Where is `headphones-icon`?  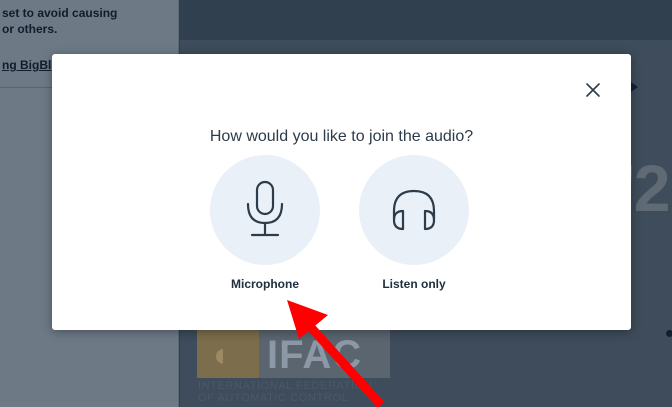
headphones-icon is located at coordinates (414, 210).